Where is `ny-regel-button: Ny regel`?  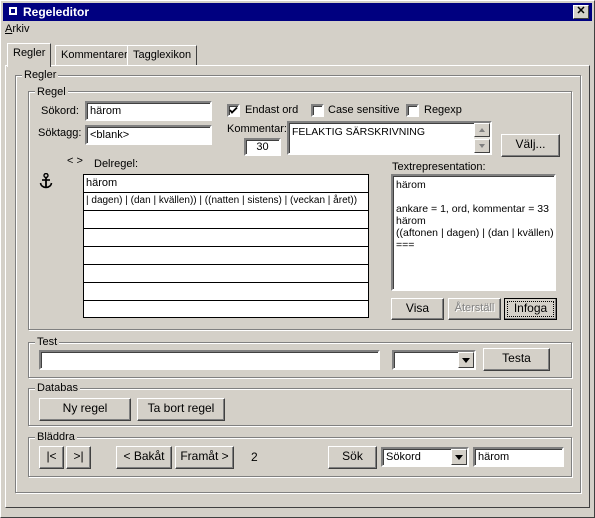 ny-regel-button: Ny regel is located at coordinates (85, 409).